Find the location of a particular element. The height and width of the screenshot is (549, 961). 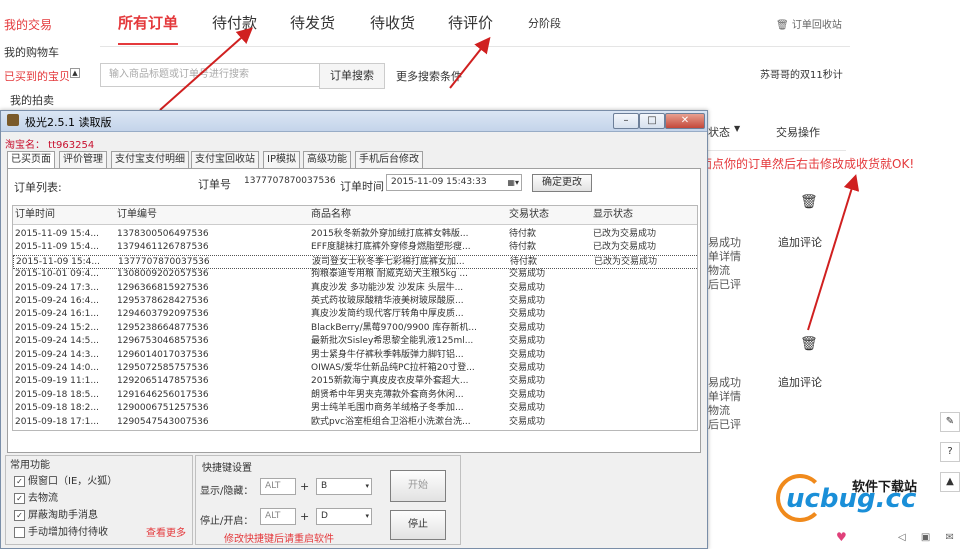

table-cell: 1295378628427536 is located at coordinates (163, 301).